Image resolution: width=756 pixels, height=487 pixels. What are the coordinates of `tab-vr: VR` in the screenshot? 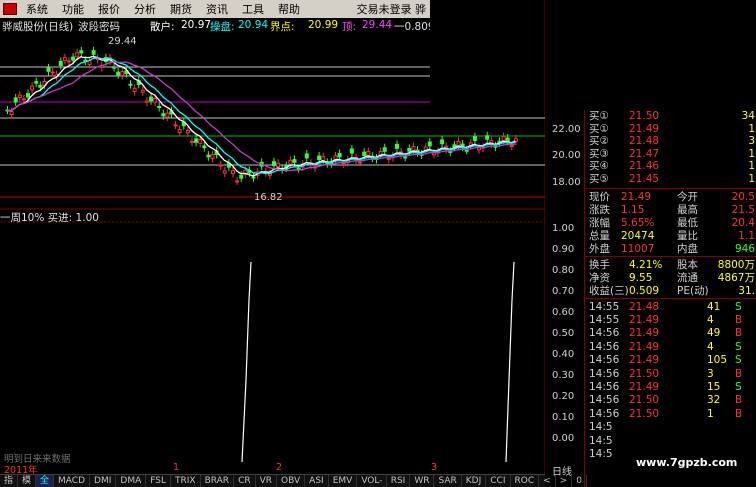 It's located at (267, 481).